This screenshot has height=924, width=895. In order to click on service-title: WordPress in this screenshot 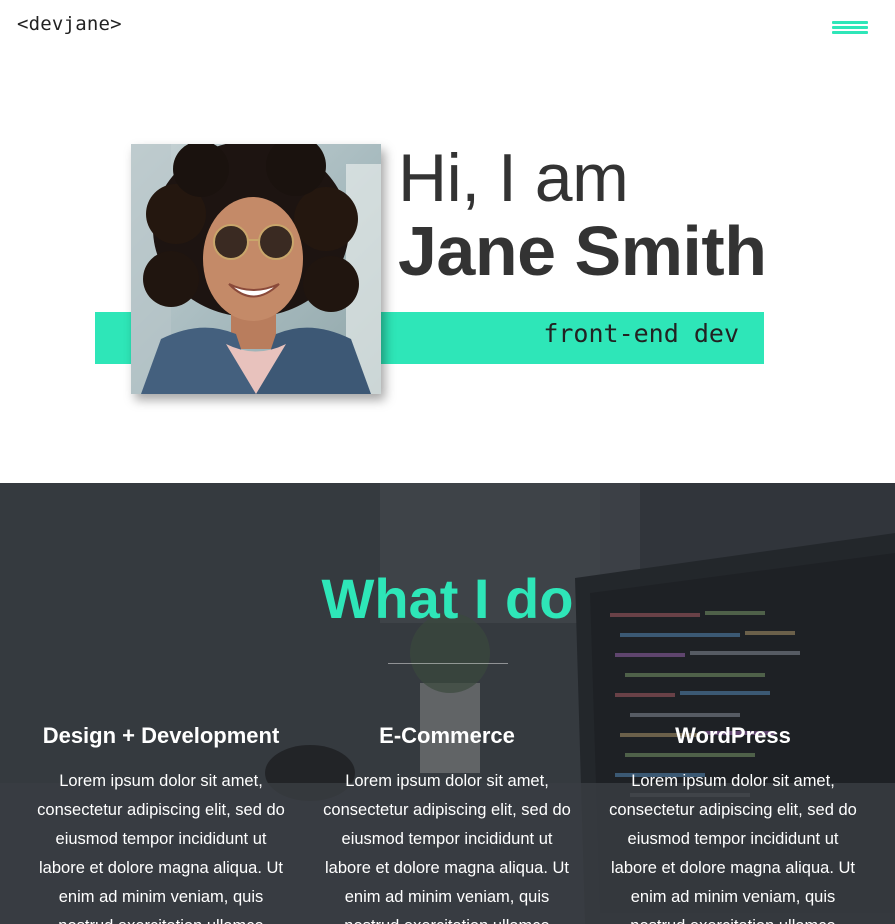, I will do `click(733, 735)`.